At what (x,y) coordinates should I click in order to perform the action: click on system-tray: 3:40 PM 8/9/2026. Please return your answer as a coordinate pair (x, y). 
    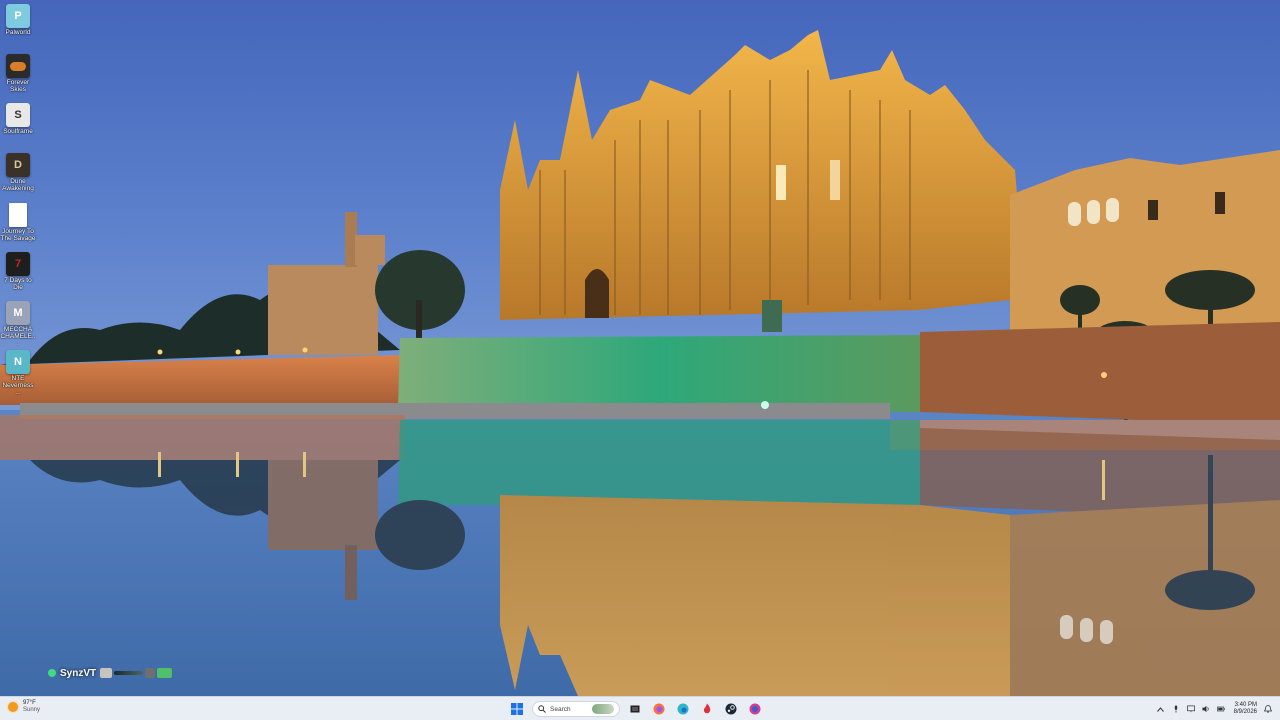
    Looking at the image, I should click on (1214, 709).